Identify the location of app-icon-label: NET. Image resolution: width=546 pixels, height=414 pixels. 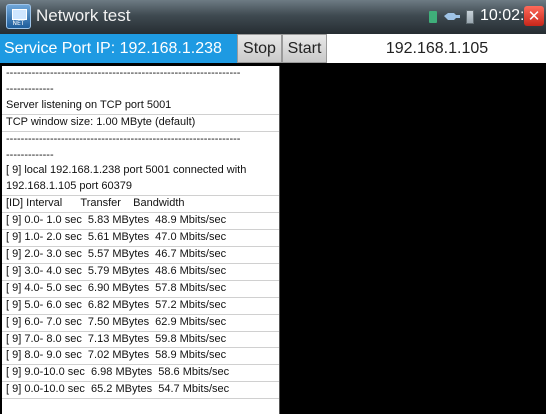
(18, 23).